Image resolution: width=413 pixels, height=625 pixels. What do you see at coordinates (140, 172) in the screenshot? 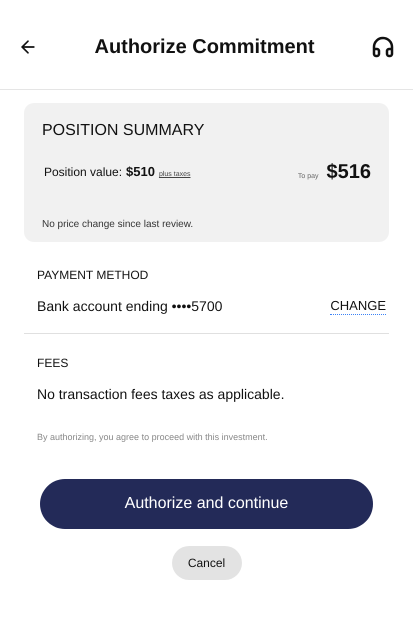
I see `position-value: $510` at bounding box center [140, 172].